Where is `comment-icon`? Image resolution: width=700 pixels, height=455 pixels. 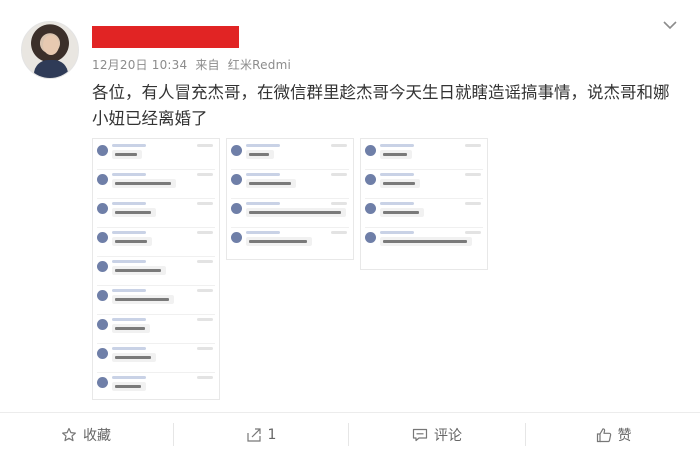
comment-icon is located at coordinates (420, 434).